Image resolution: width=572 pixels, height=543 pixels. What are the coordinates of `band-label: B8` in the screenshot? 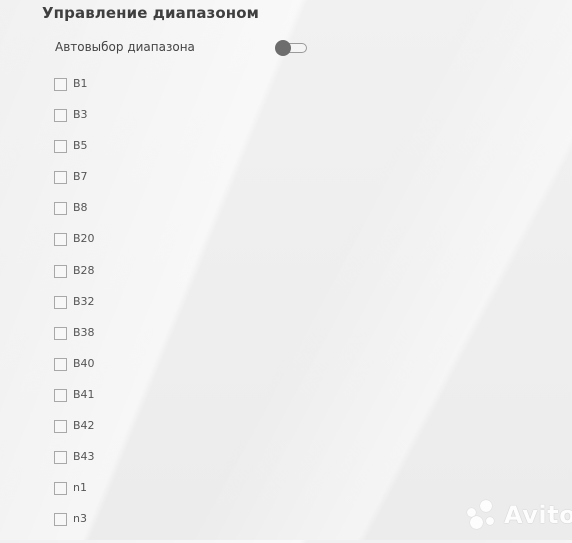 It's located at (80, 208).